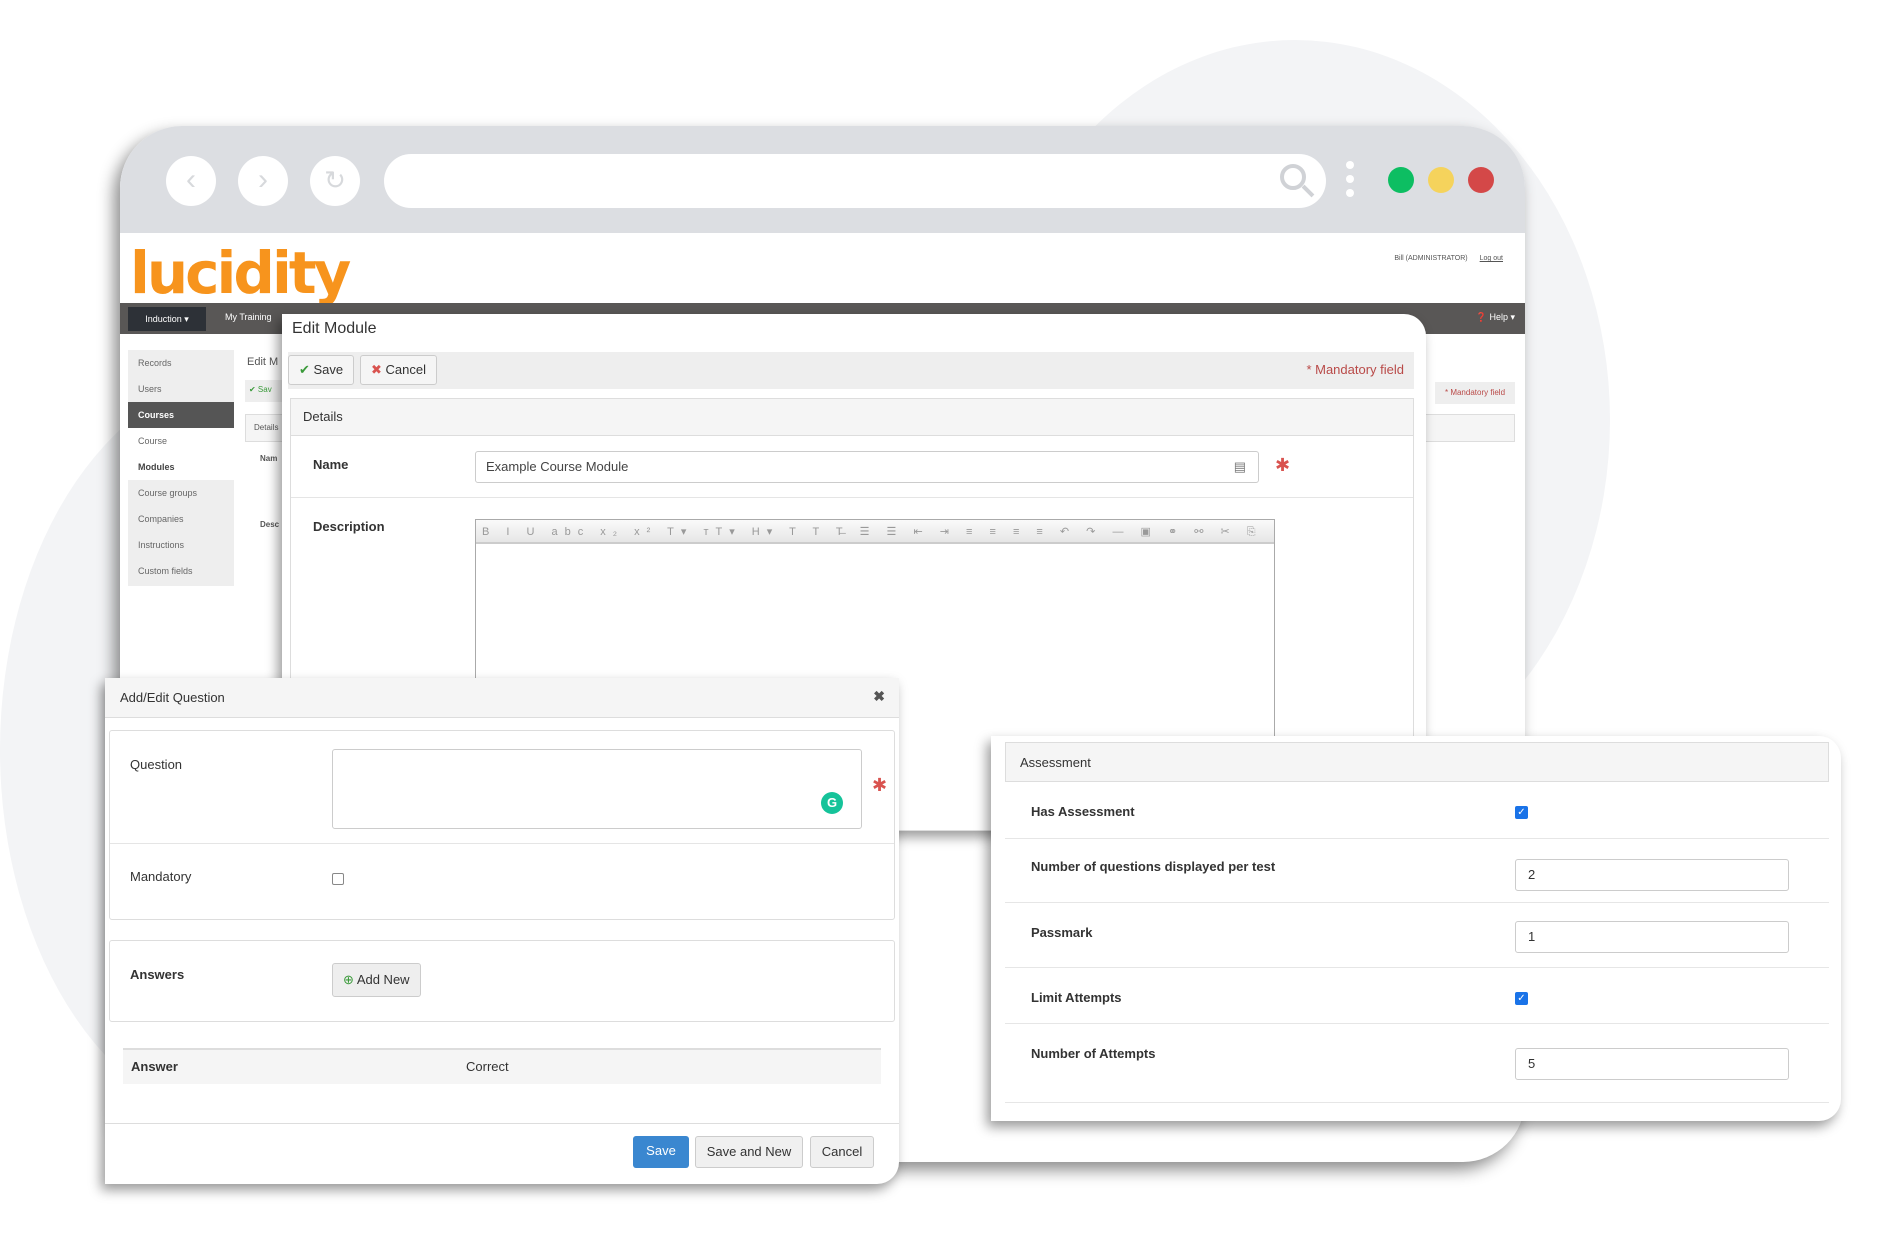 The width and height of the screenshot is (1900, 1255). What do you see at coordinates (349, 526) in the screenshot?
I see `description-label: Description` at bounding box center [349, 526].